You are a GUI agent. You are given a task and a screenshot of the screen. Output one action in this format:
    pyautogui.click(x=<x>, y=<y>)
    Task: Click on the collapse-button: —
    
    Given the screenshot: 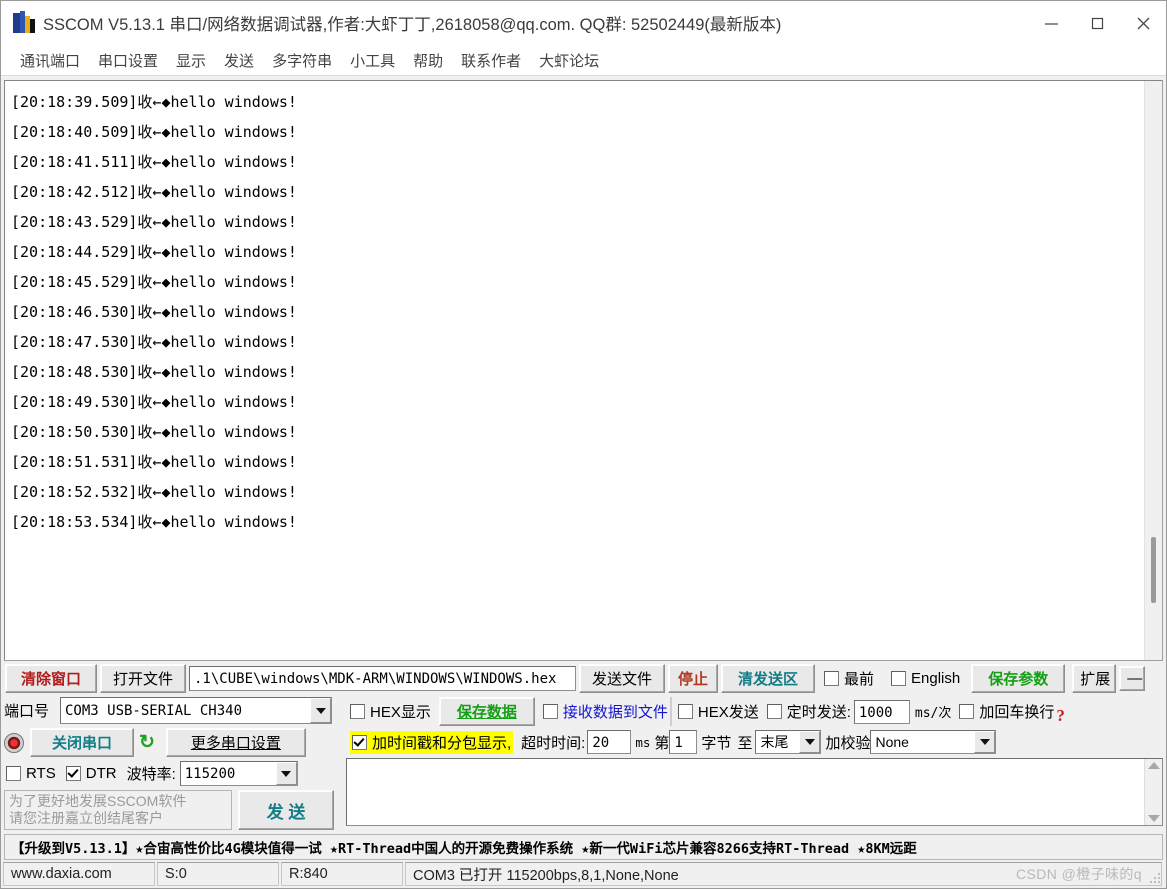 What is the action you would take?
    pyautogui.click(x=1132, y=678)
    